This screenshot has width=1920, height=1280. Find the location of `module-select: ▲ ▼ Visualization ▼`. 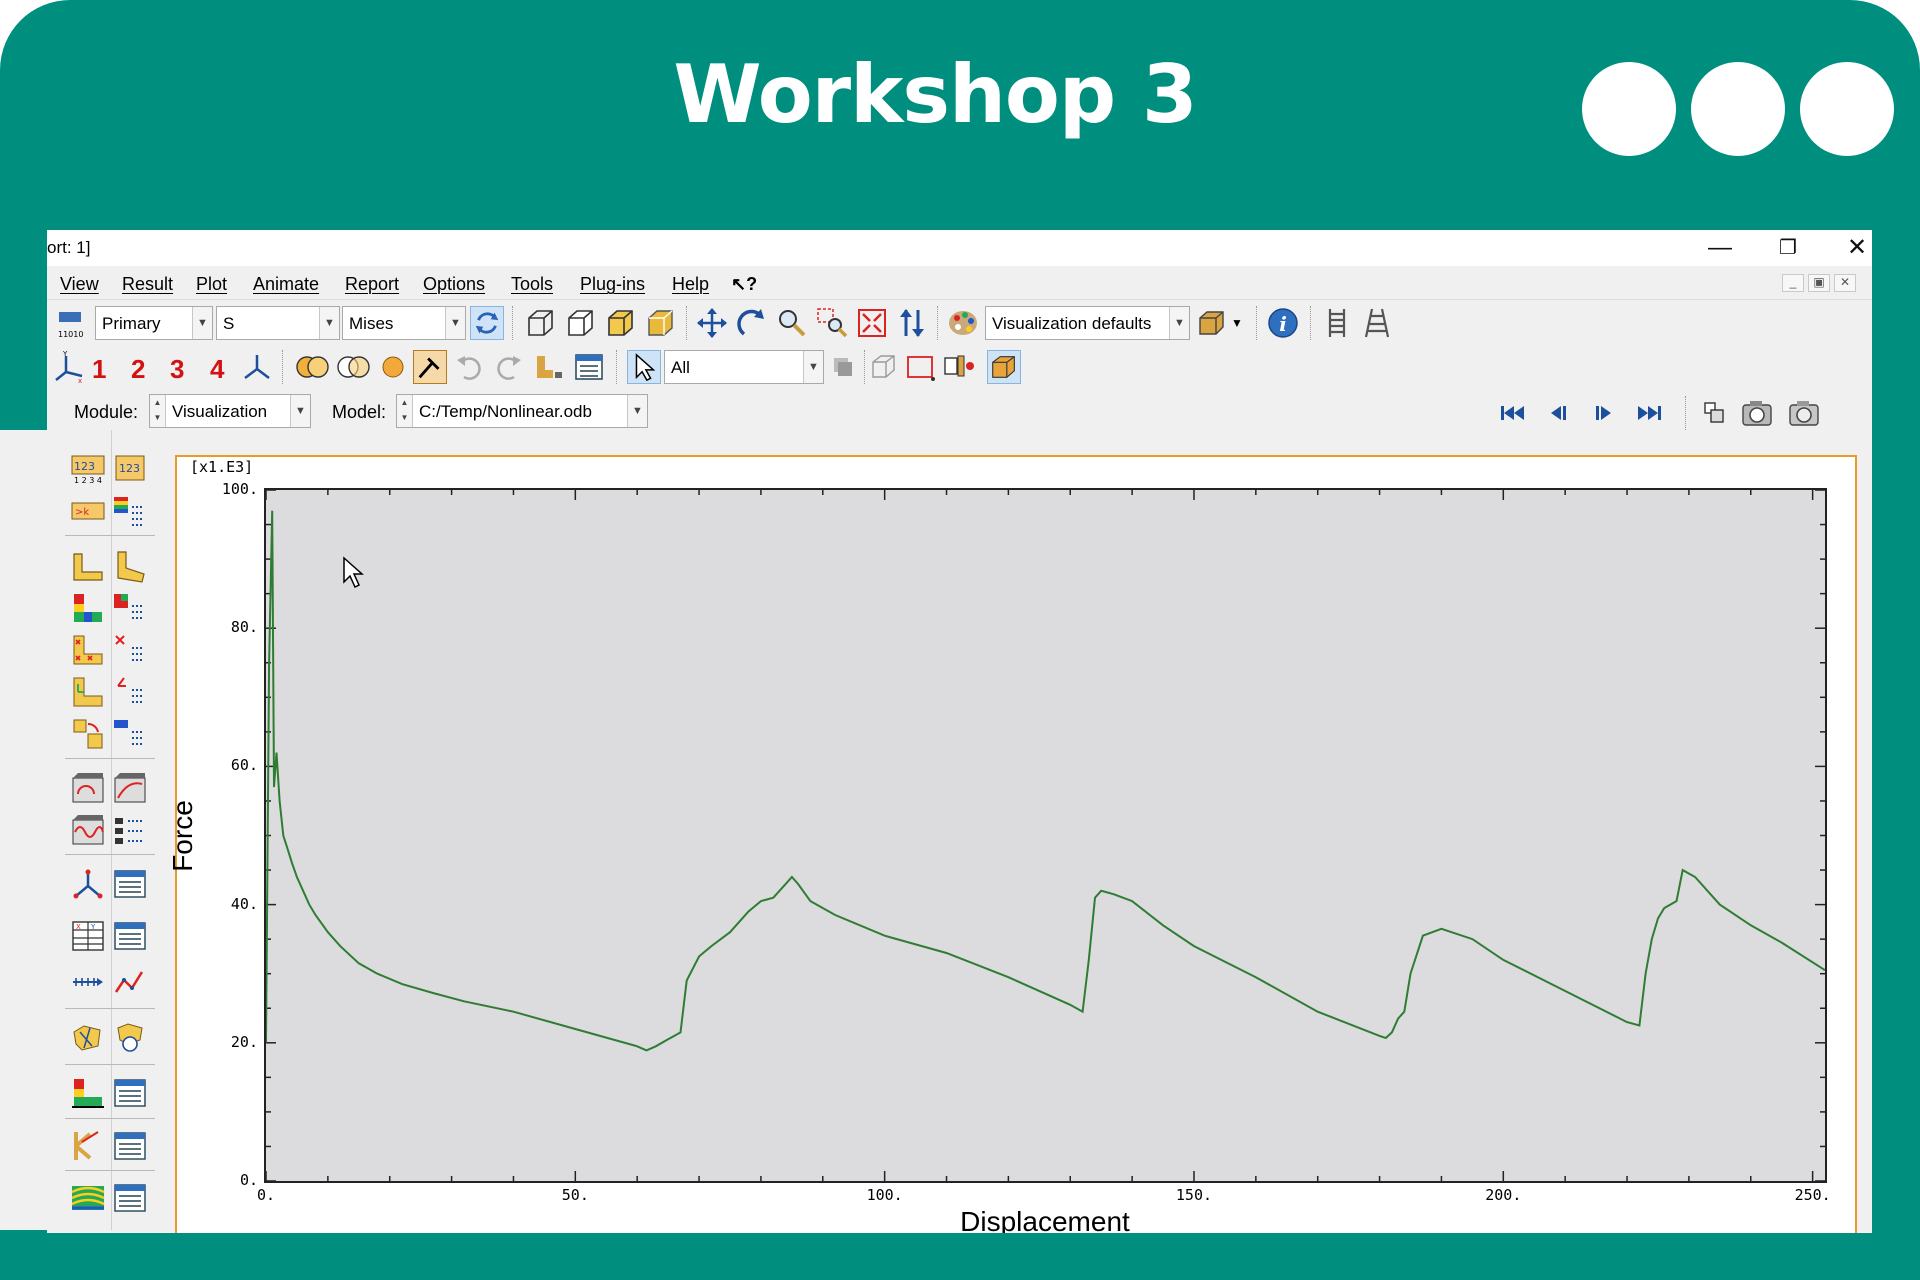

module-select: ▲ ▼ Visualization ▼ is located at coordinates (230, 411).